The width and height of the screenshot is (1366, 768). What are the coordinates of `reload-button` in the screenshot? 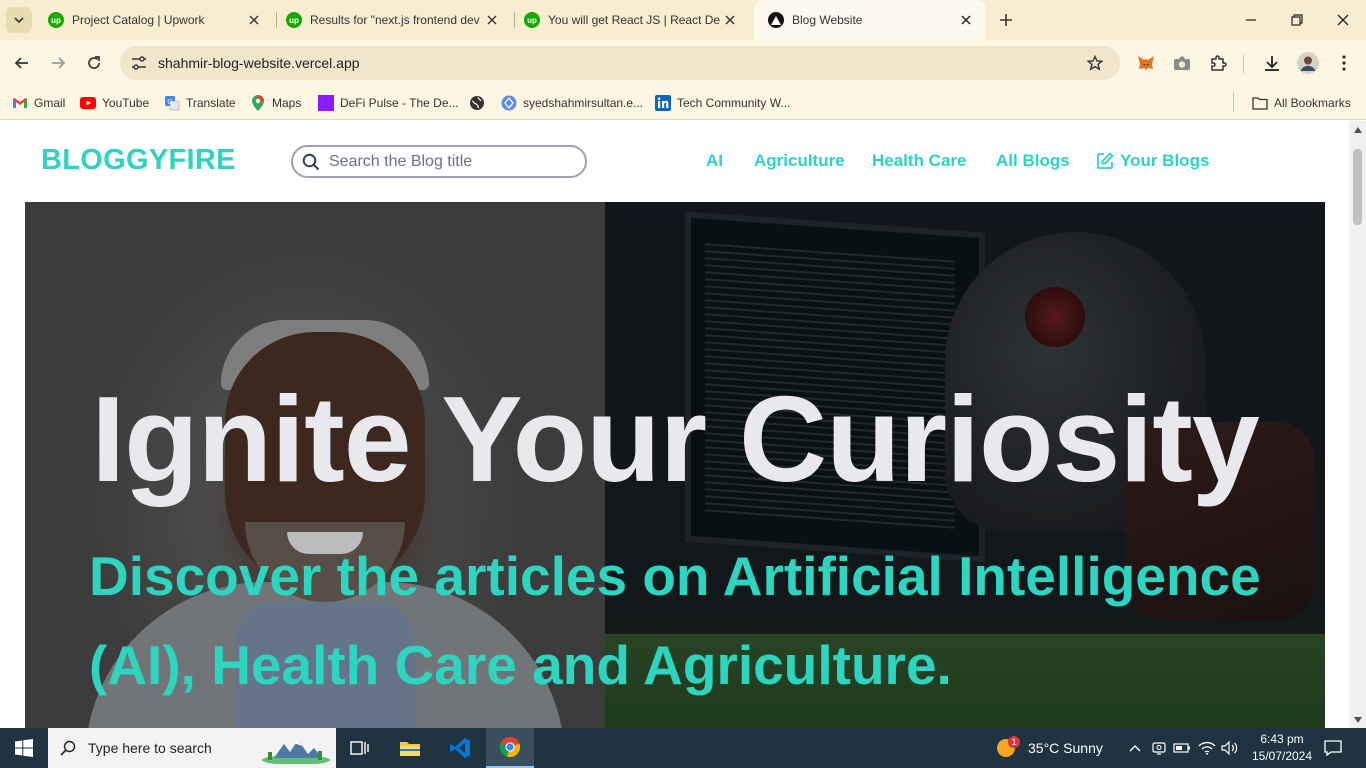 It's located at (94, 63).